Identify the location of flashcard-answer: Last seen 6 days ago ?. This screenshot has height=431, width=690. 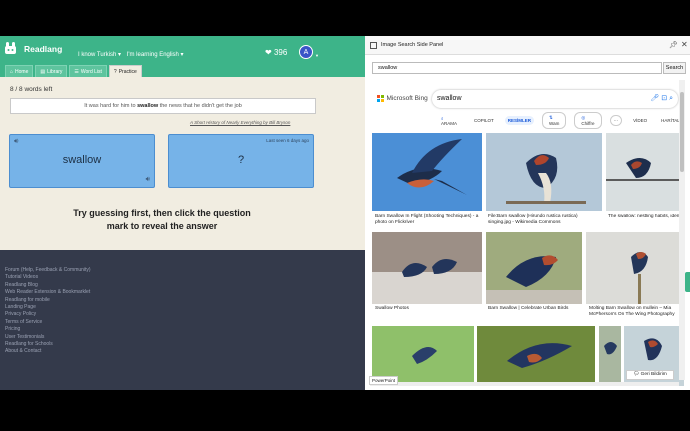
(241, 161).